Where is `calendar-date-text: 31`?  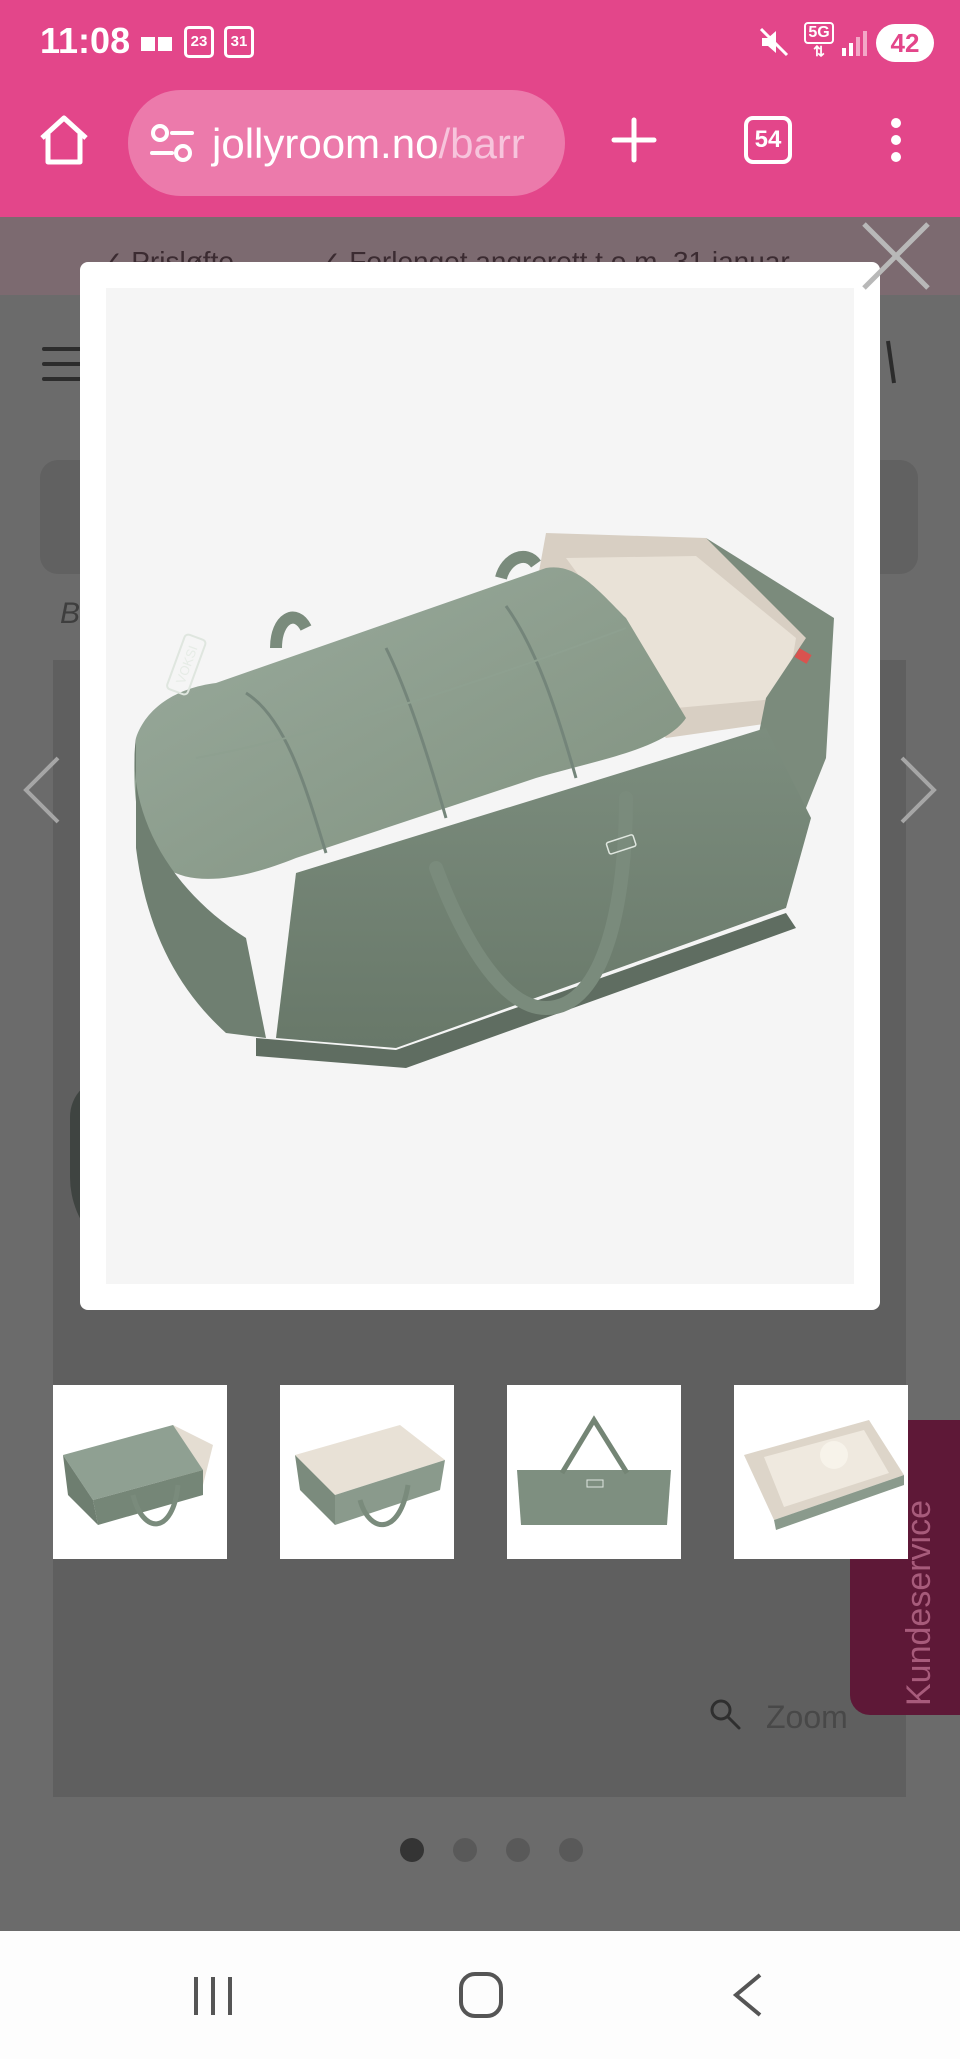 calendar-date-text: 31 is located at coordinates (239, 41).